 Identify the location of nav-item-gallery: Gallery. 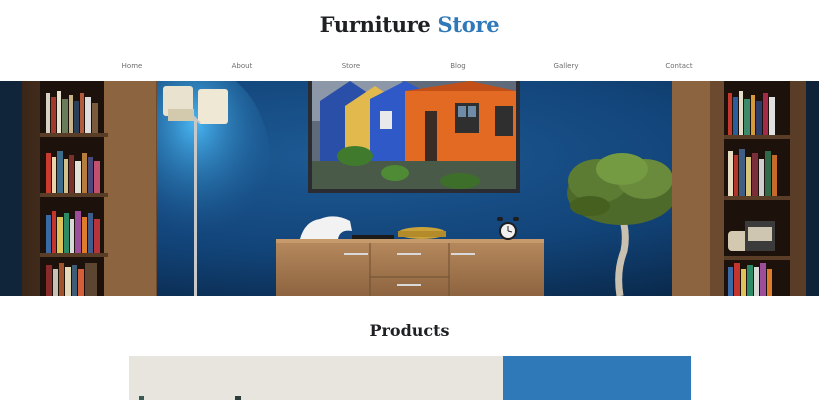
(566, 66).